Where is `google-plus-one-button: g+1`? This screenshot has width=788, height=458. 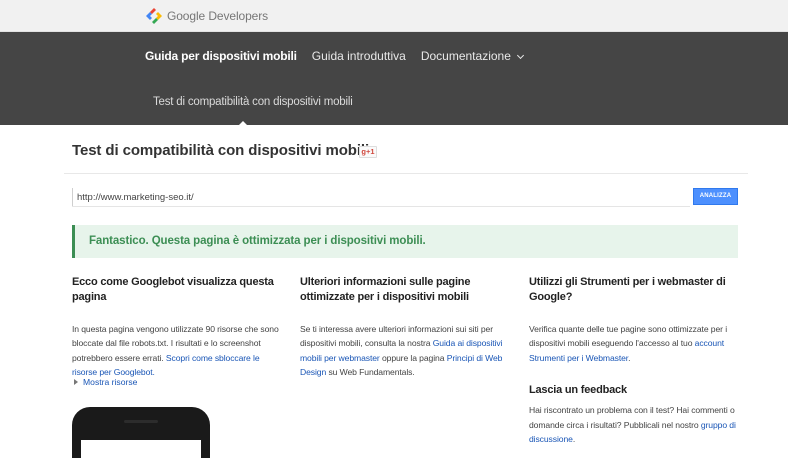
google-plus-one-button: g+1 is located at coordinates (368, 152).